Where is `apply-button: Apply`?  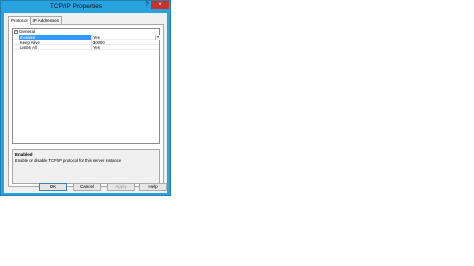 apply-button: Apply is located at coordinates (121, 187).